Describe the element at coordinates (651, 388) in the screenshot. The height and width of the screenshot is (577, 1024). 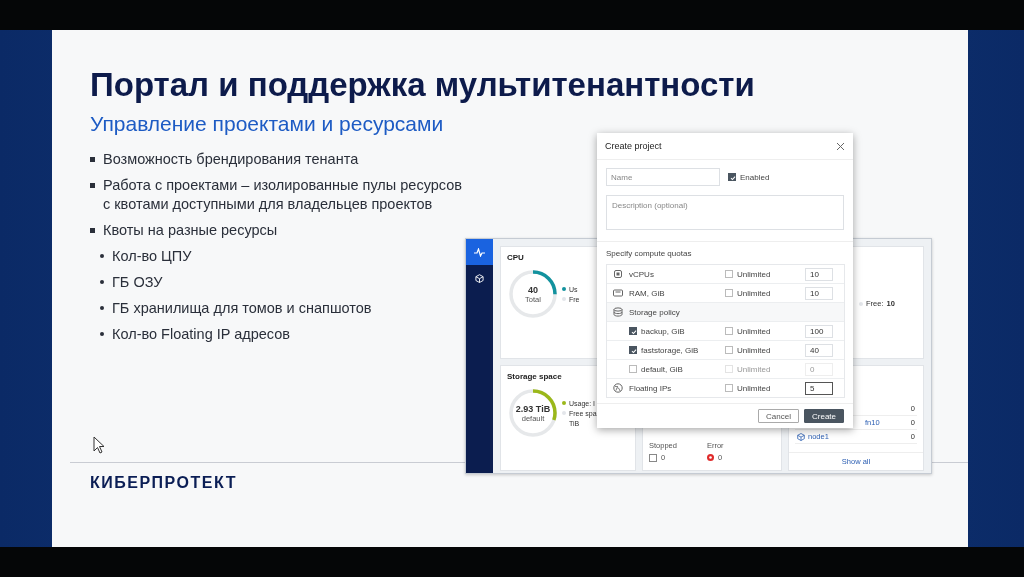
I see `quota-label: Floating IPs` at that location.